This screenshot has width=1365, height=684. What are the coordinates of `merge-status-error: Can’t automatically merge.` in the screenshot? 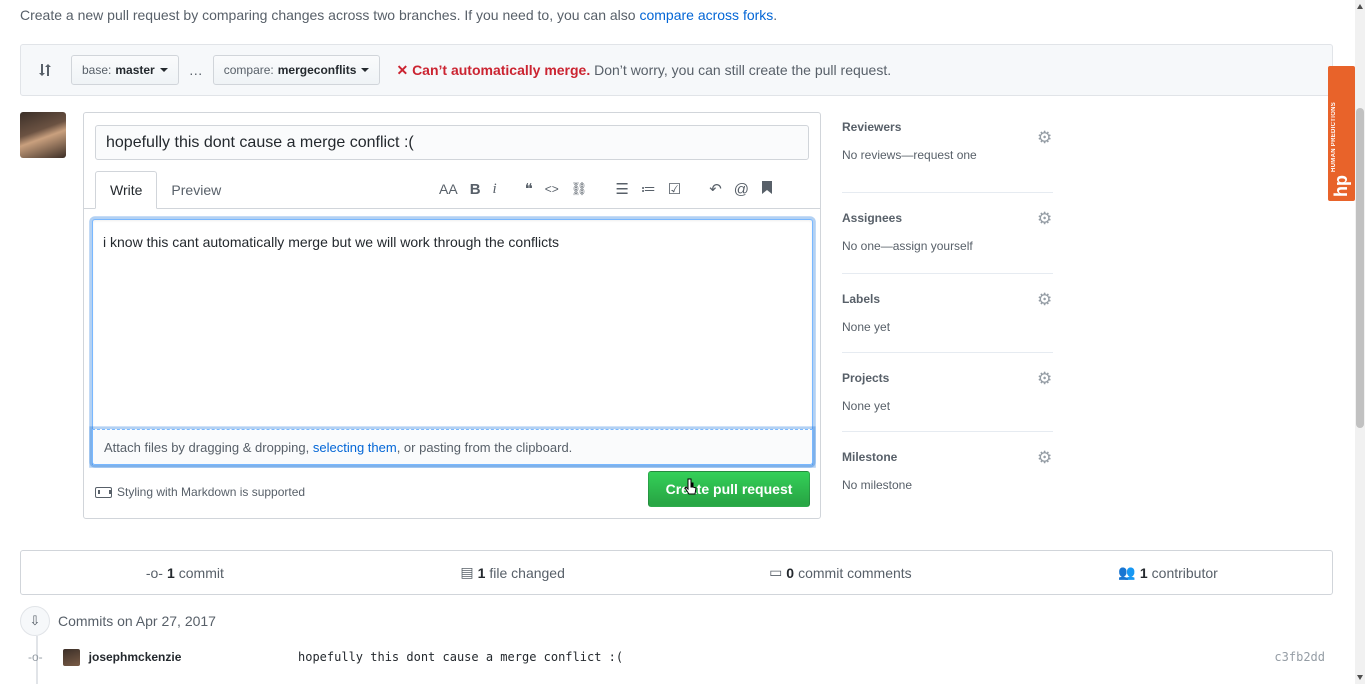 It's located at (501, 69).